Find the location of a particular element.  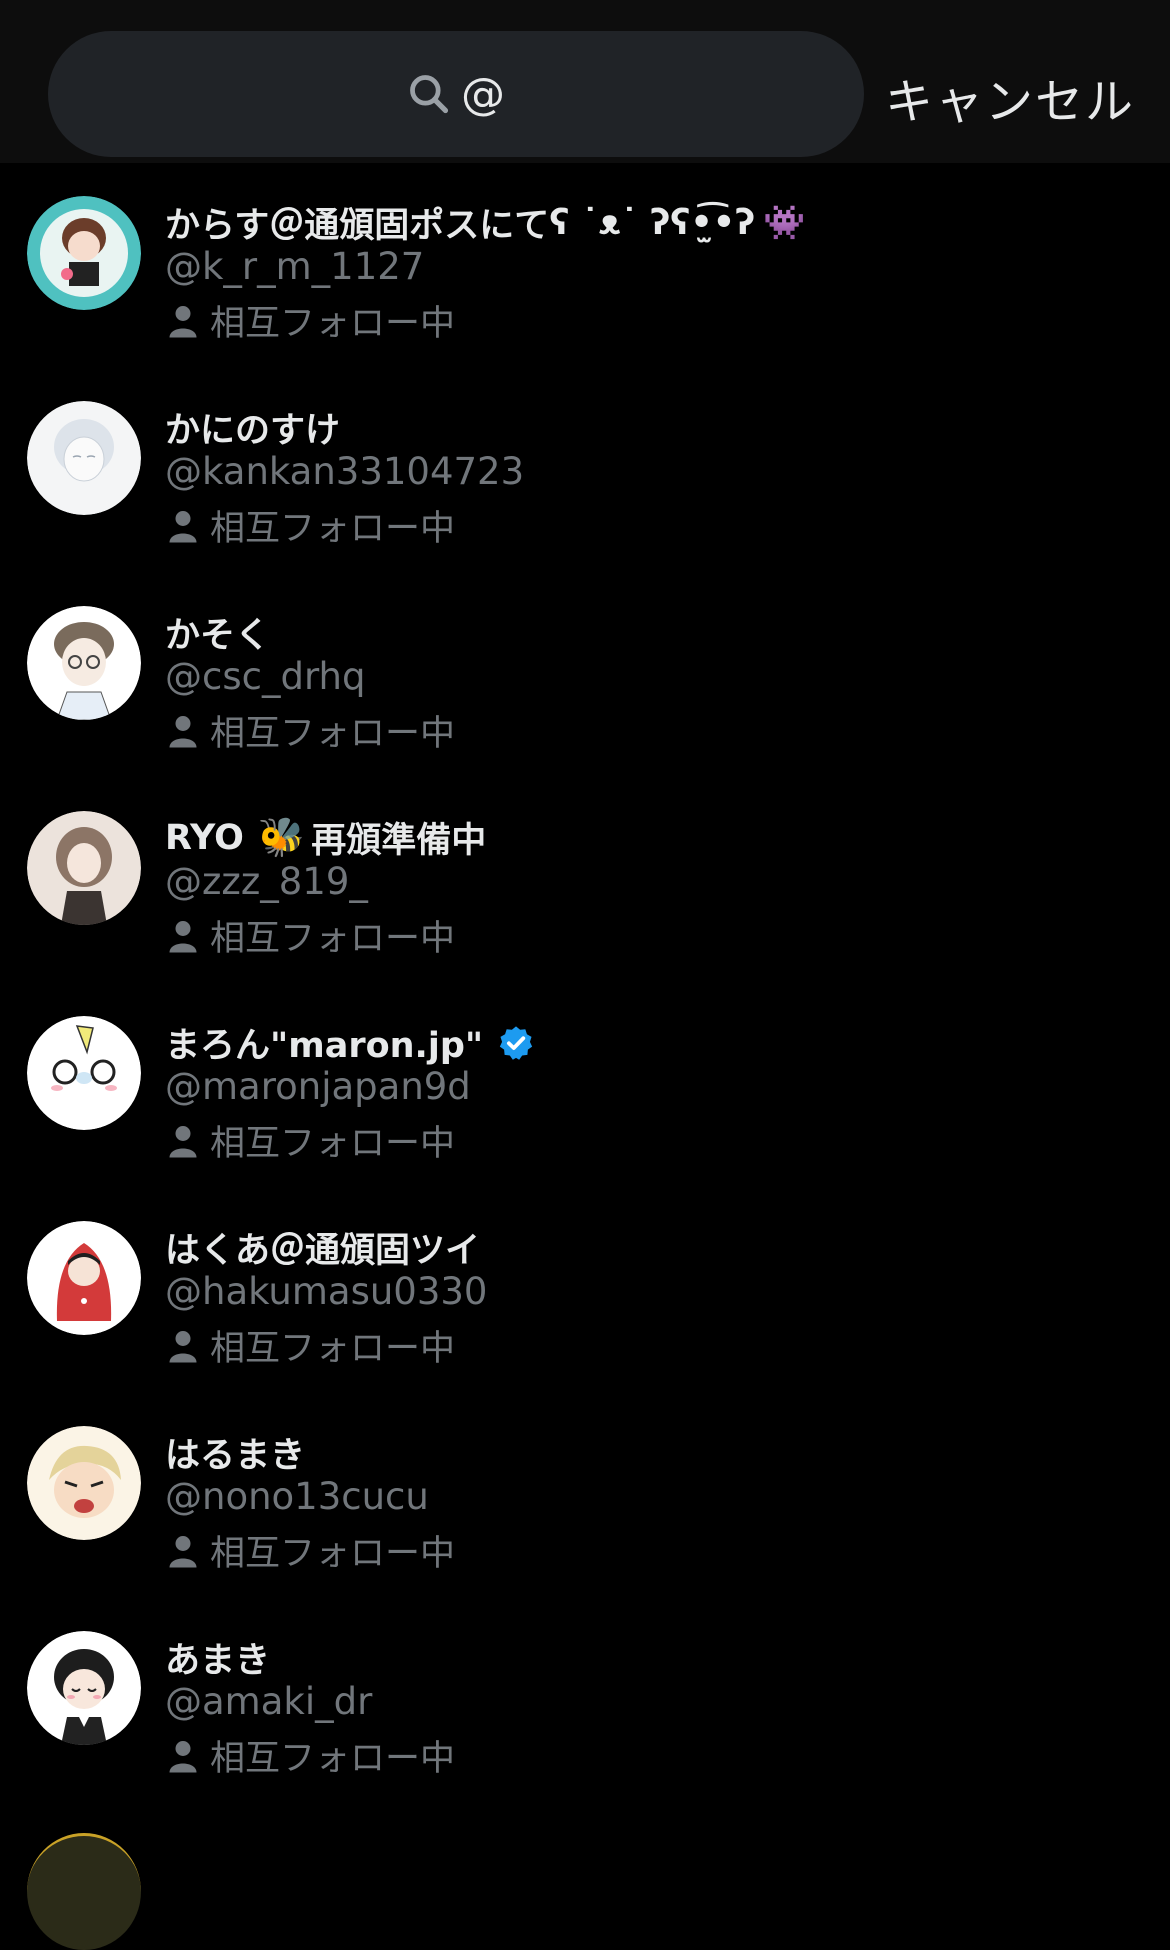

user-name: まろん"maron.jp" is located at coordinates (350, 1042).